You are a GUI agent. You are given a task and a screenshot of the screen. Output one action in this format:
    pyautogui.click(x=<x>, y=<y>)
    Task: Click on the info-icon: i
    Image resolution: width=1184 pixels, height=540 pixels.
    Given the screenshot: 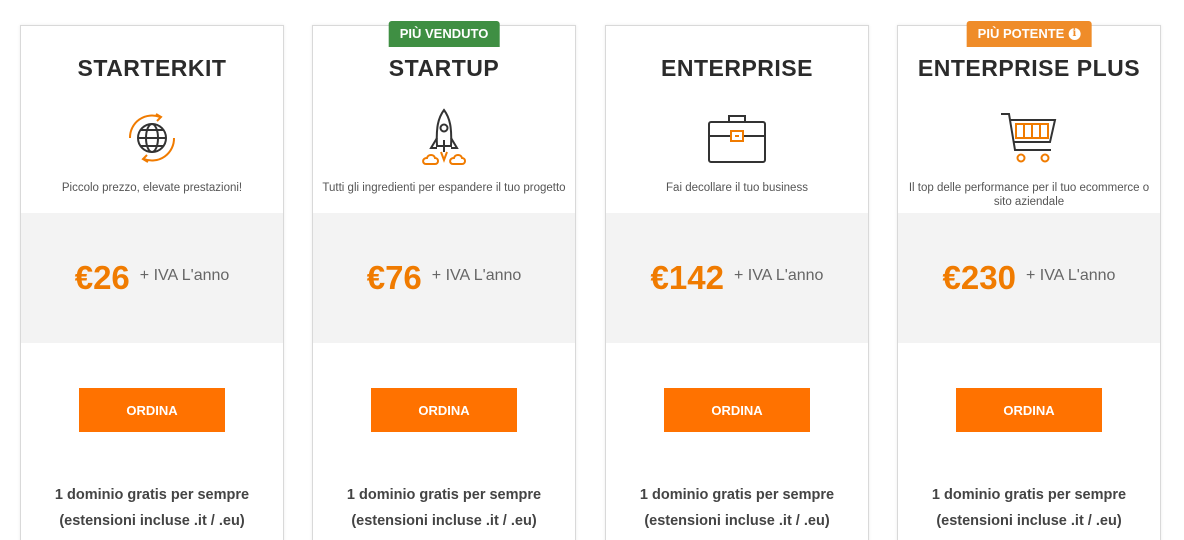 What is the action you would take?
    pyautogui.click(x=1074, y=34)
    